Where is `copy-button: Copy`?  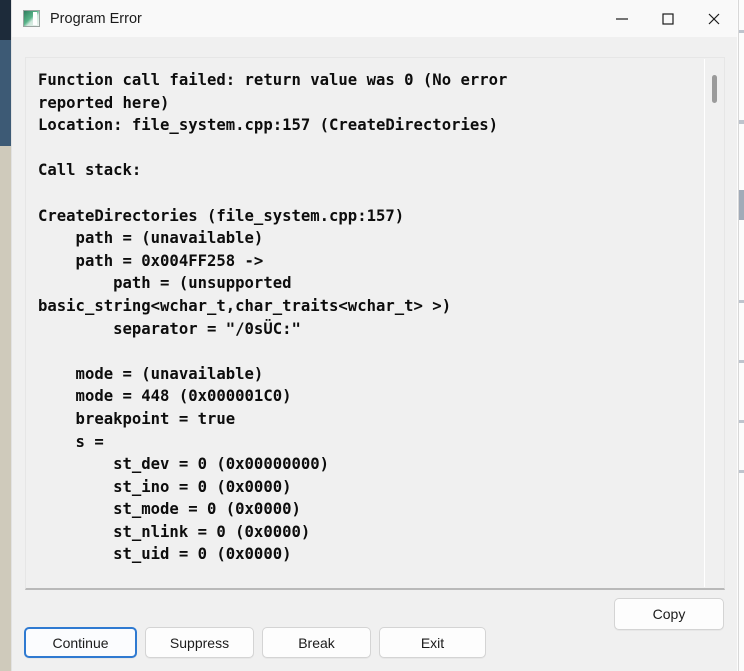
copy-button: Copy is located at coordinates (669, 614).